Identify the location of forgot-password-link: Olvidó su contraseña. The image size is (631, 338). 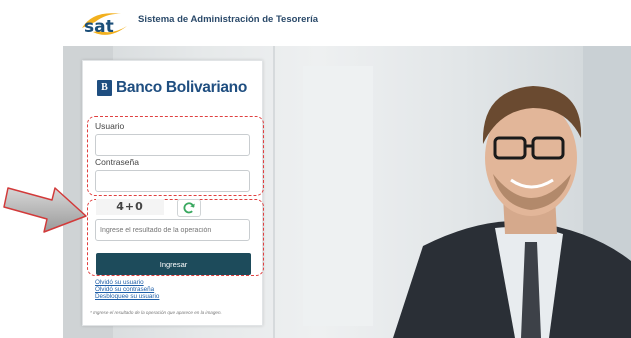
(124, 289).